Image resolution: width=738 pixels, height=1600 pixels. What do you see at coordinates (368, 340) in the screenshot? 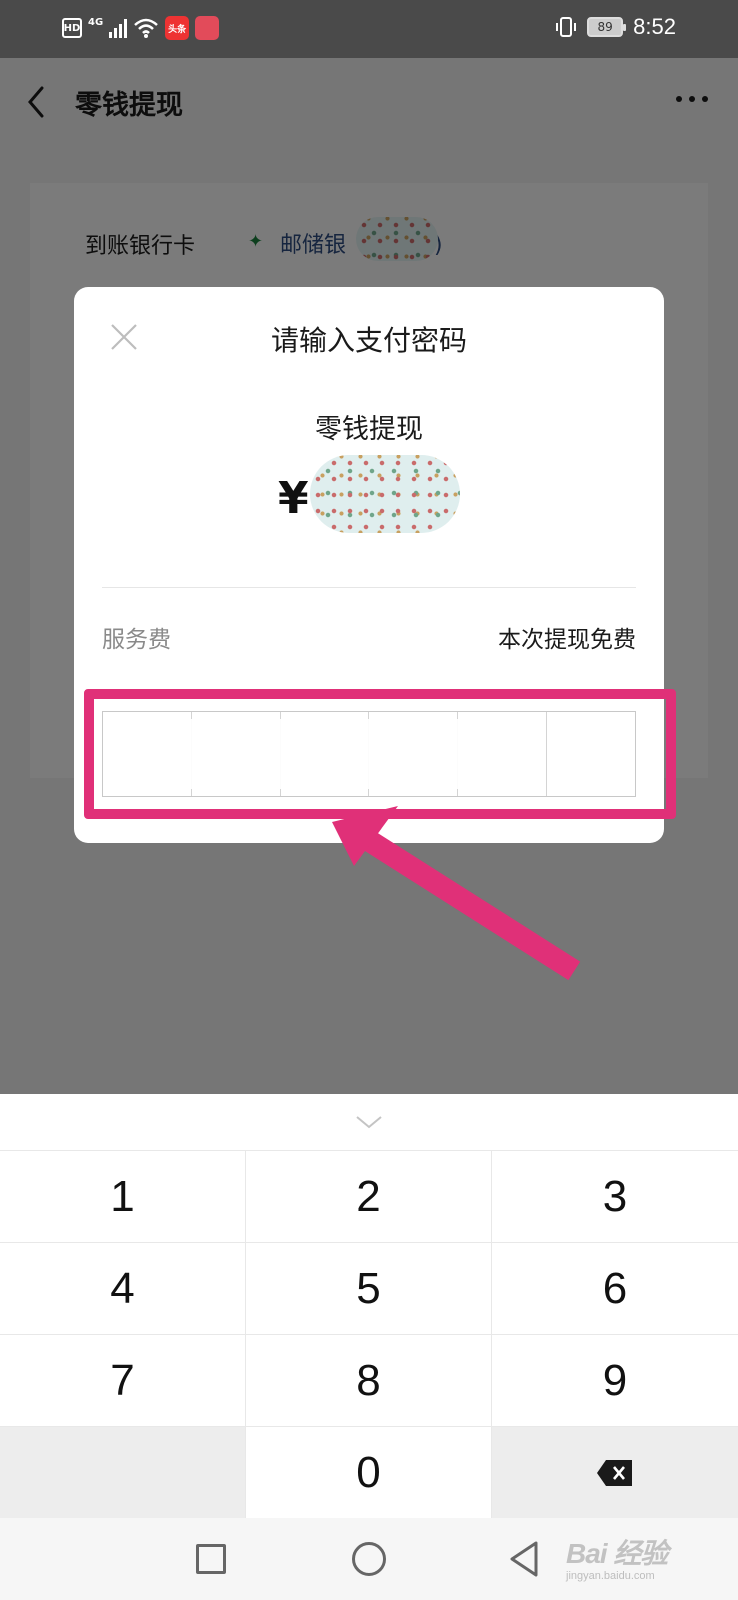
I see `dialog-title: 请输入支付密码` at bounding box center [368, 340].